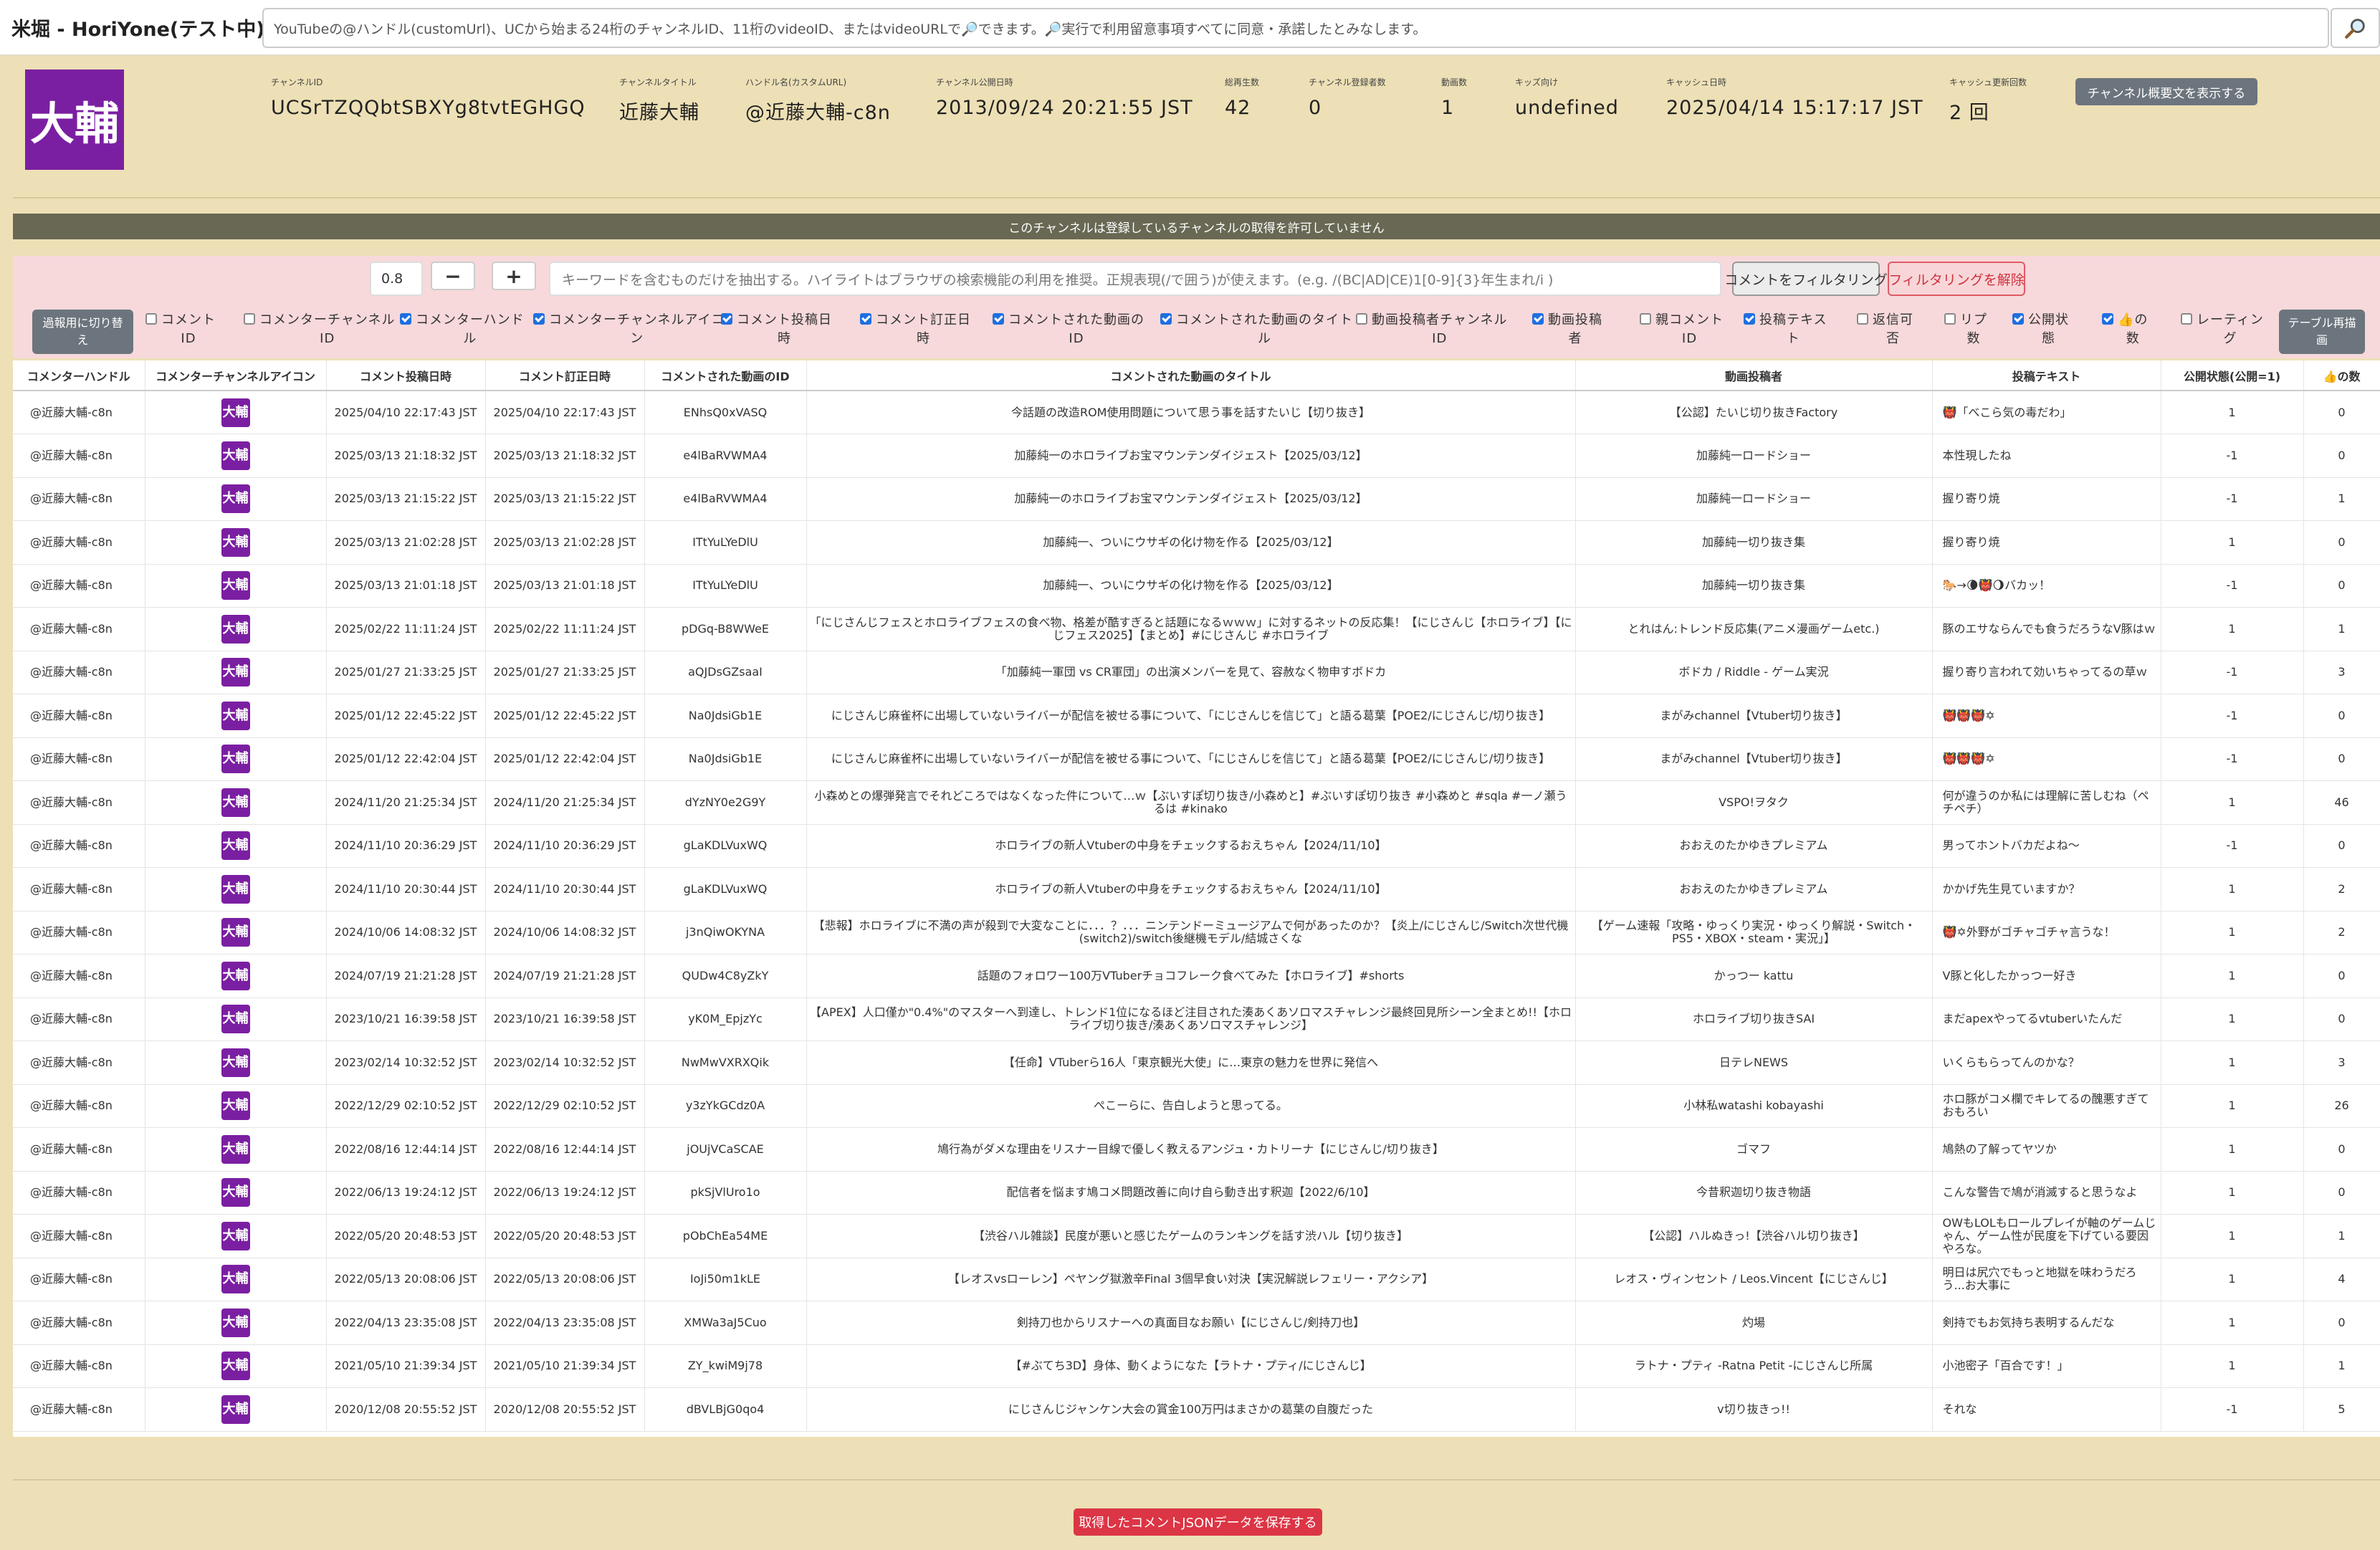 Image resolution: width=2380 pixels, height=1550 pixels. What do you see at coordinates (1431, 329) in the screenshot?
I see `column-toggle: 動画投稿者チャンネル ID` at bounding box center [1431, 329].